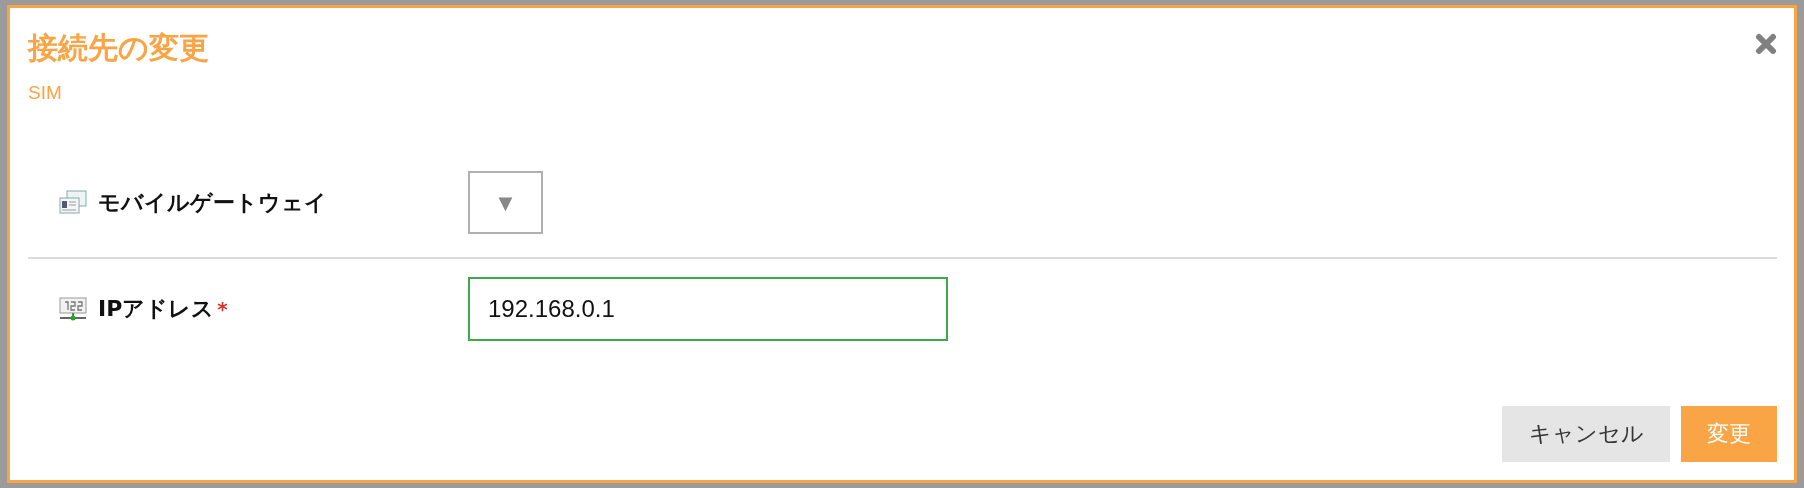 This screenshot has width=1804, height=488. Describe the element at coordinates (212, 202) in the screenshot. I see `field-label: モバイルゲートウェイ` at that location.